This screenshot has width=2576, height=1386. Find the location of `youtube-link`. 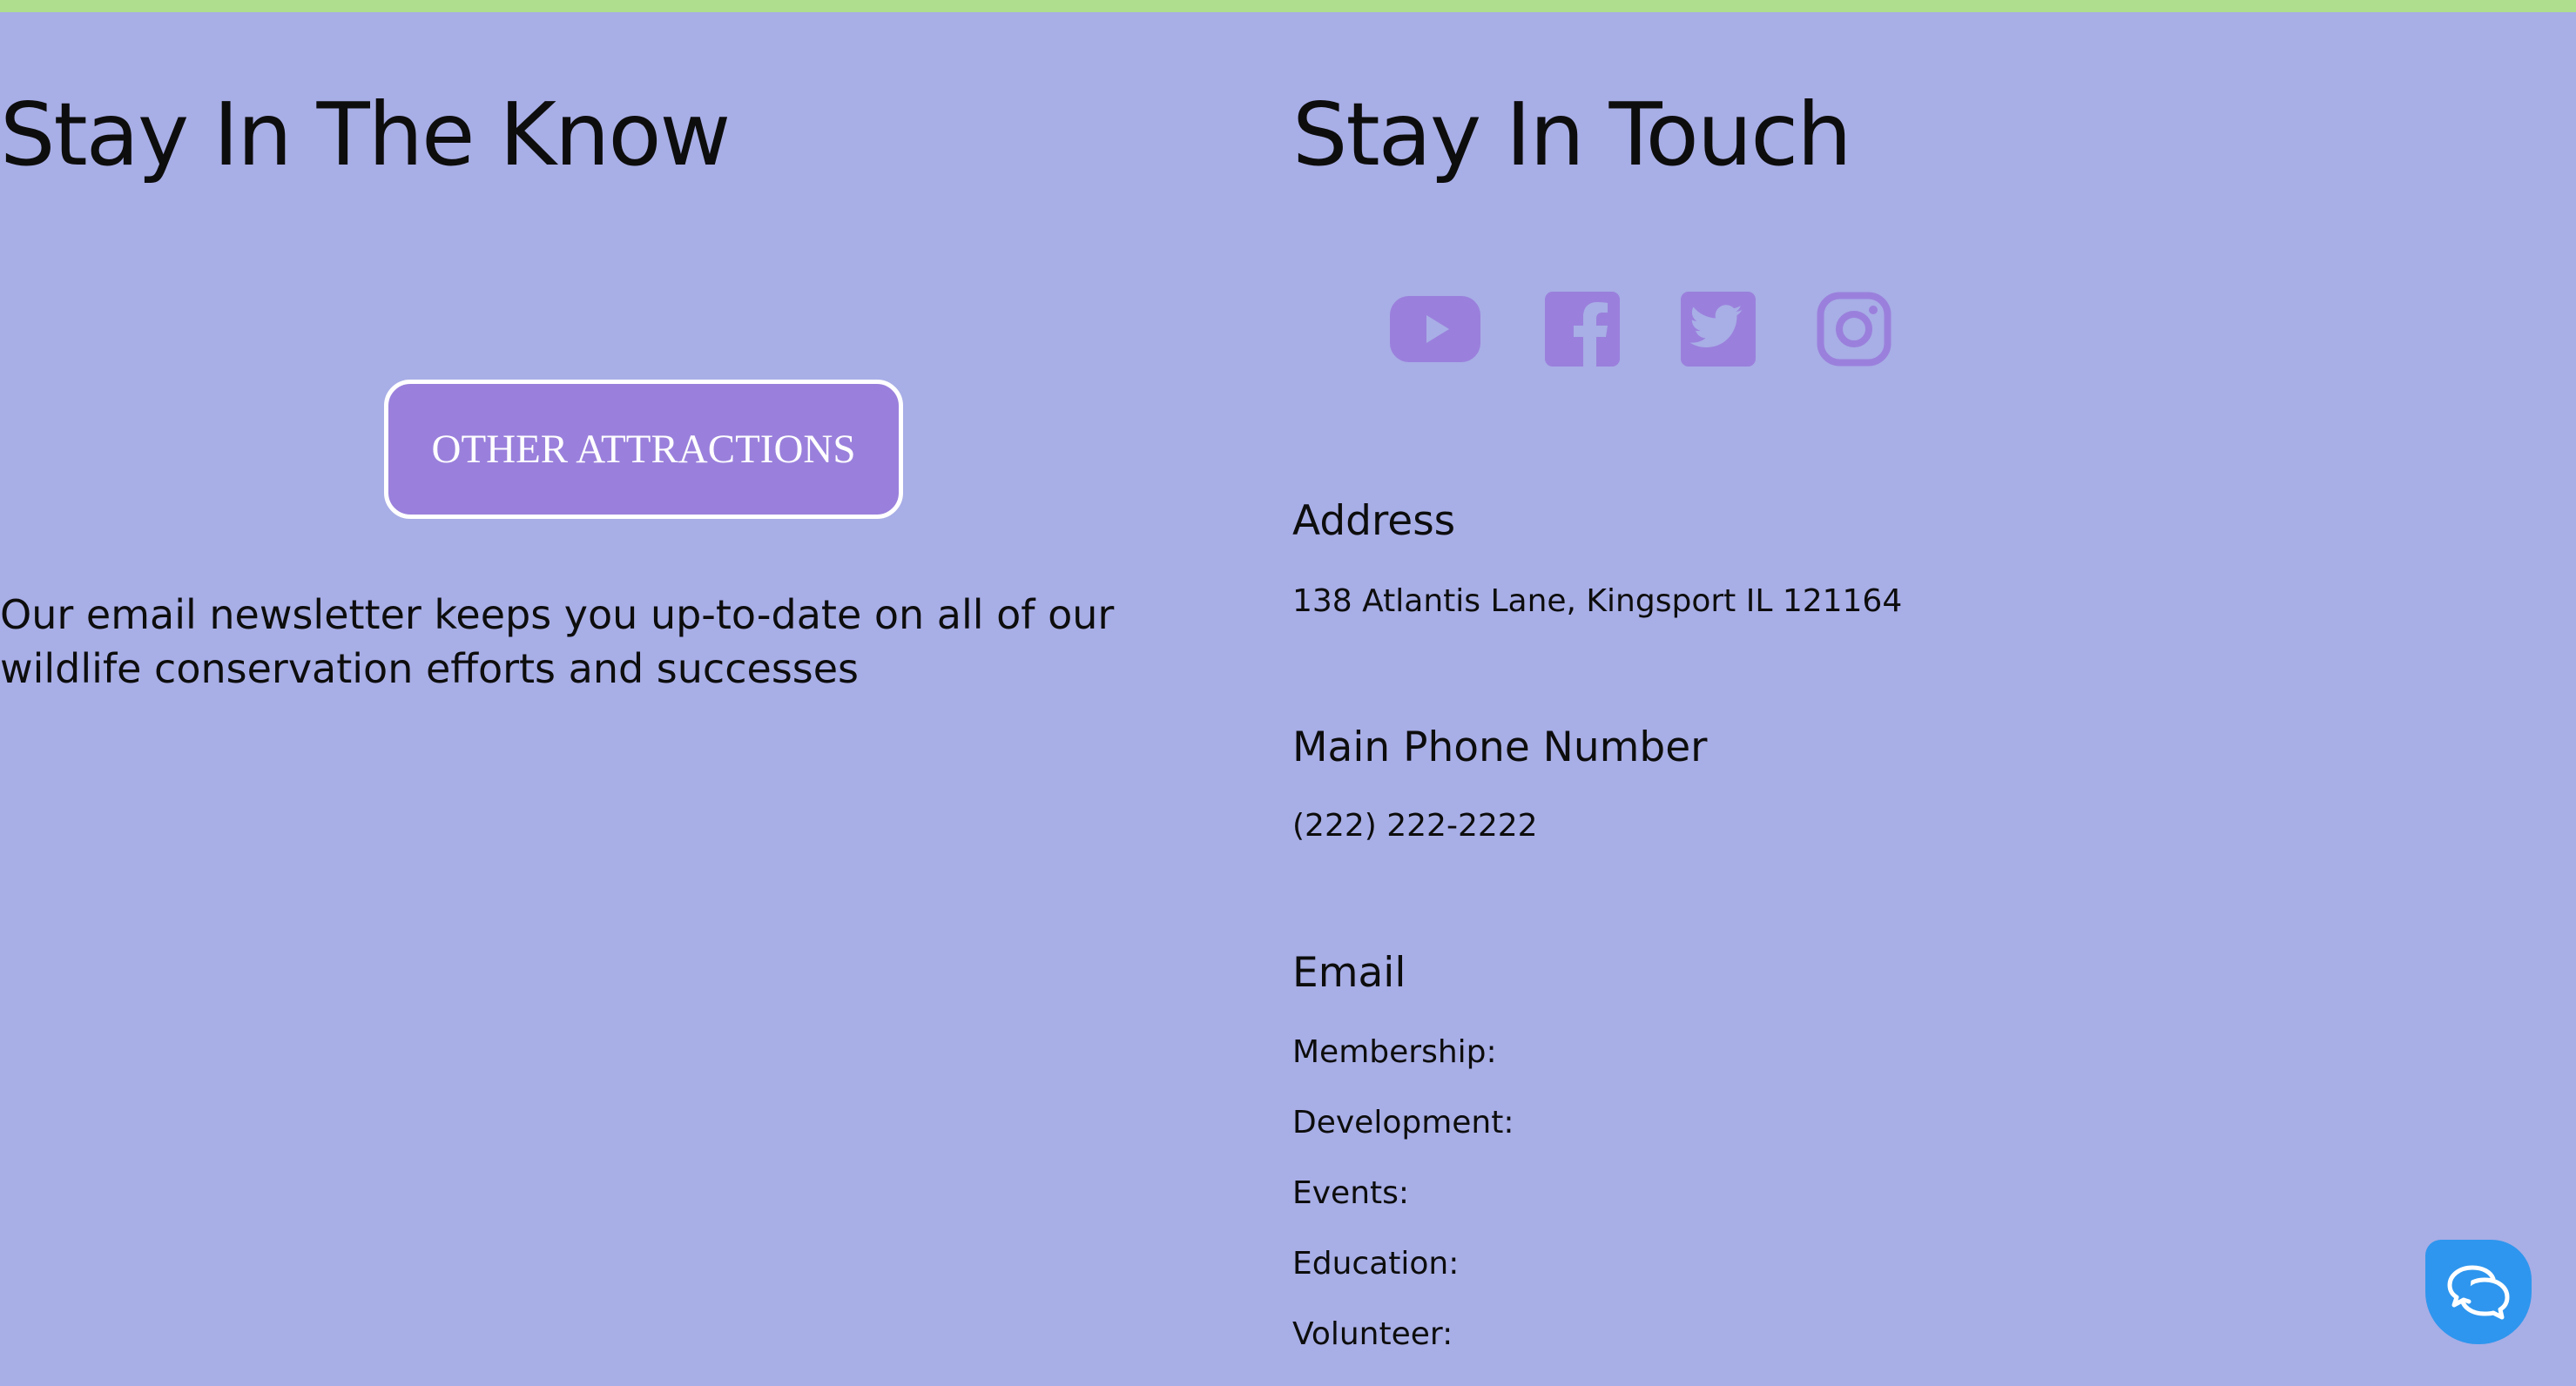

youtube-link is located at coordinates (1435, 329).